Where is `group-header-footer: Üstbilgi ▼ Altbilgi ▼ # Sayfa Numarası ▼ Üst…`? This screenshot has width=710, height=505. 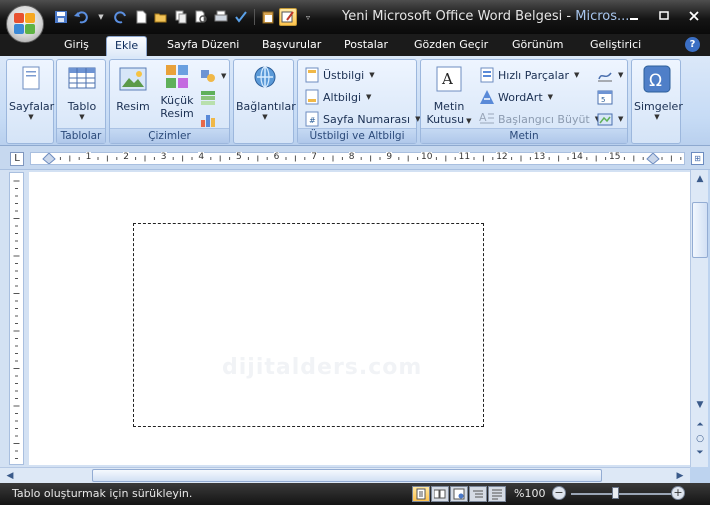 group-header-footer: Üstbilgi ▼ Altbilgi ▼ # Sayfa Numarası ▼ Üst… is located at coordinates (358, 101).